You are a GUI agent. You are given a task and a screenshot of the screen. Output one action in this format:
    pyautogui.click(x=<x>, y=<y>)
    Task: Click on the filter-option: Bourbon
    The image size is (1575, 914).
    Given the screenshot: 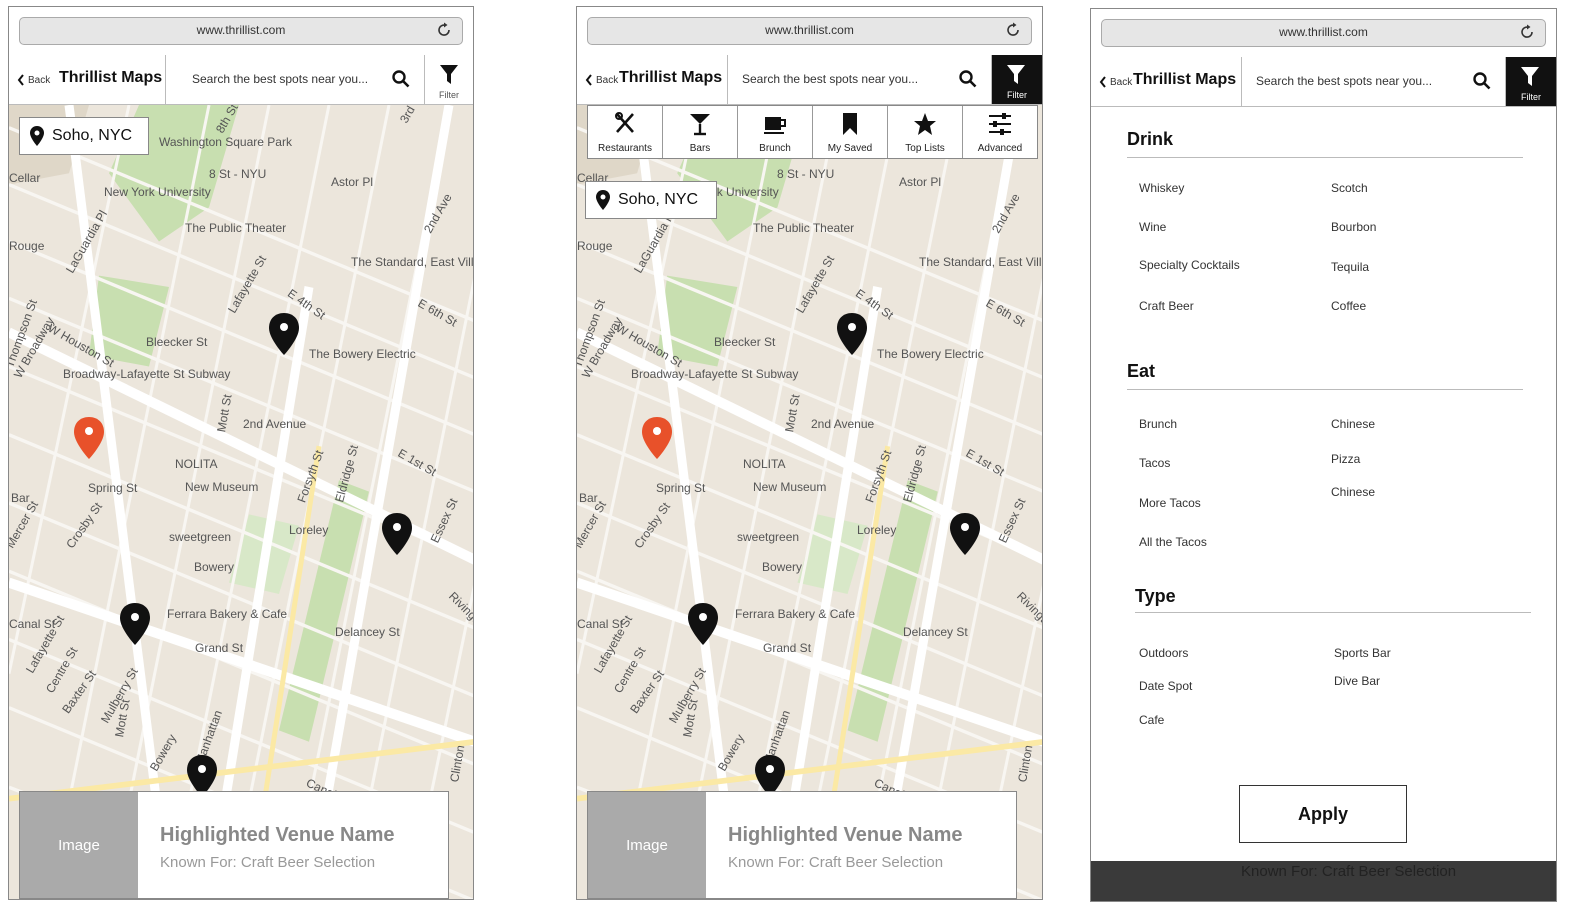 What is the action you would take?
    pyautogui.click(x=1353, y=227)
    